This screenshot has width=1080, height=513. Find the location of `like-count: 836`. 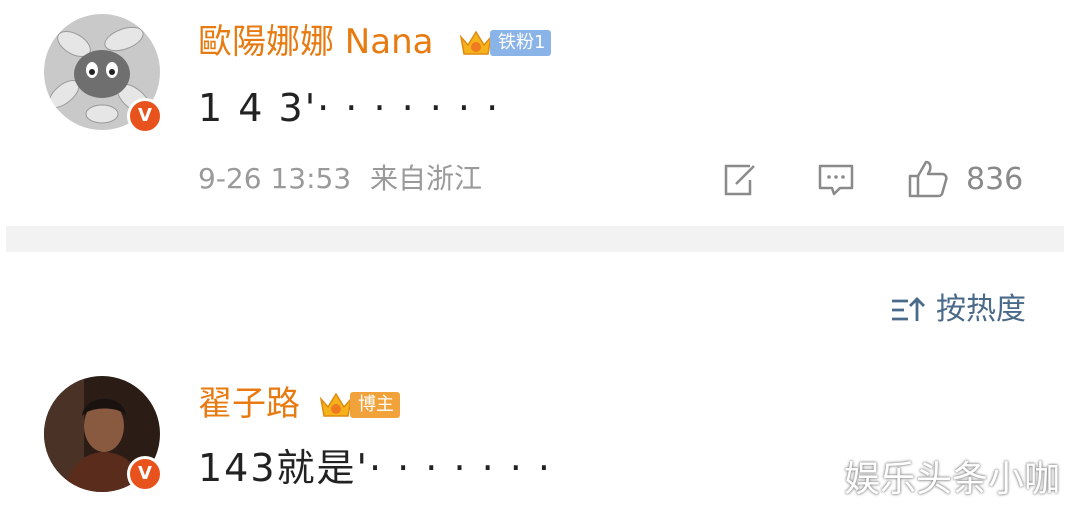

like-count: 836 is located at coordinates (995, 179).